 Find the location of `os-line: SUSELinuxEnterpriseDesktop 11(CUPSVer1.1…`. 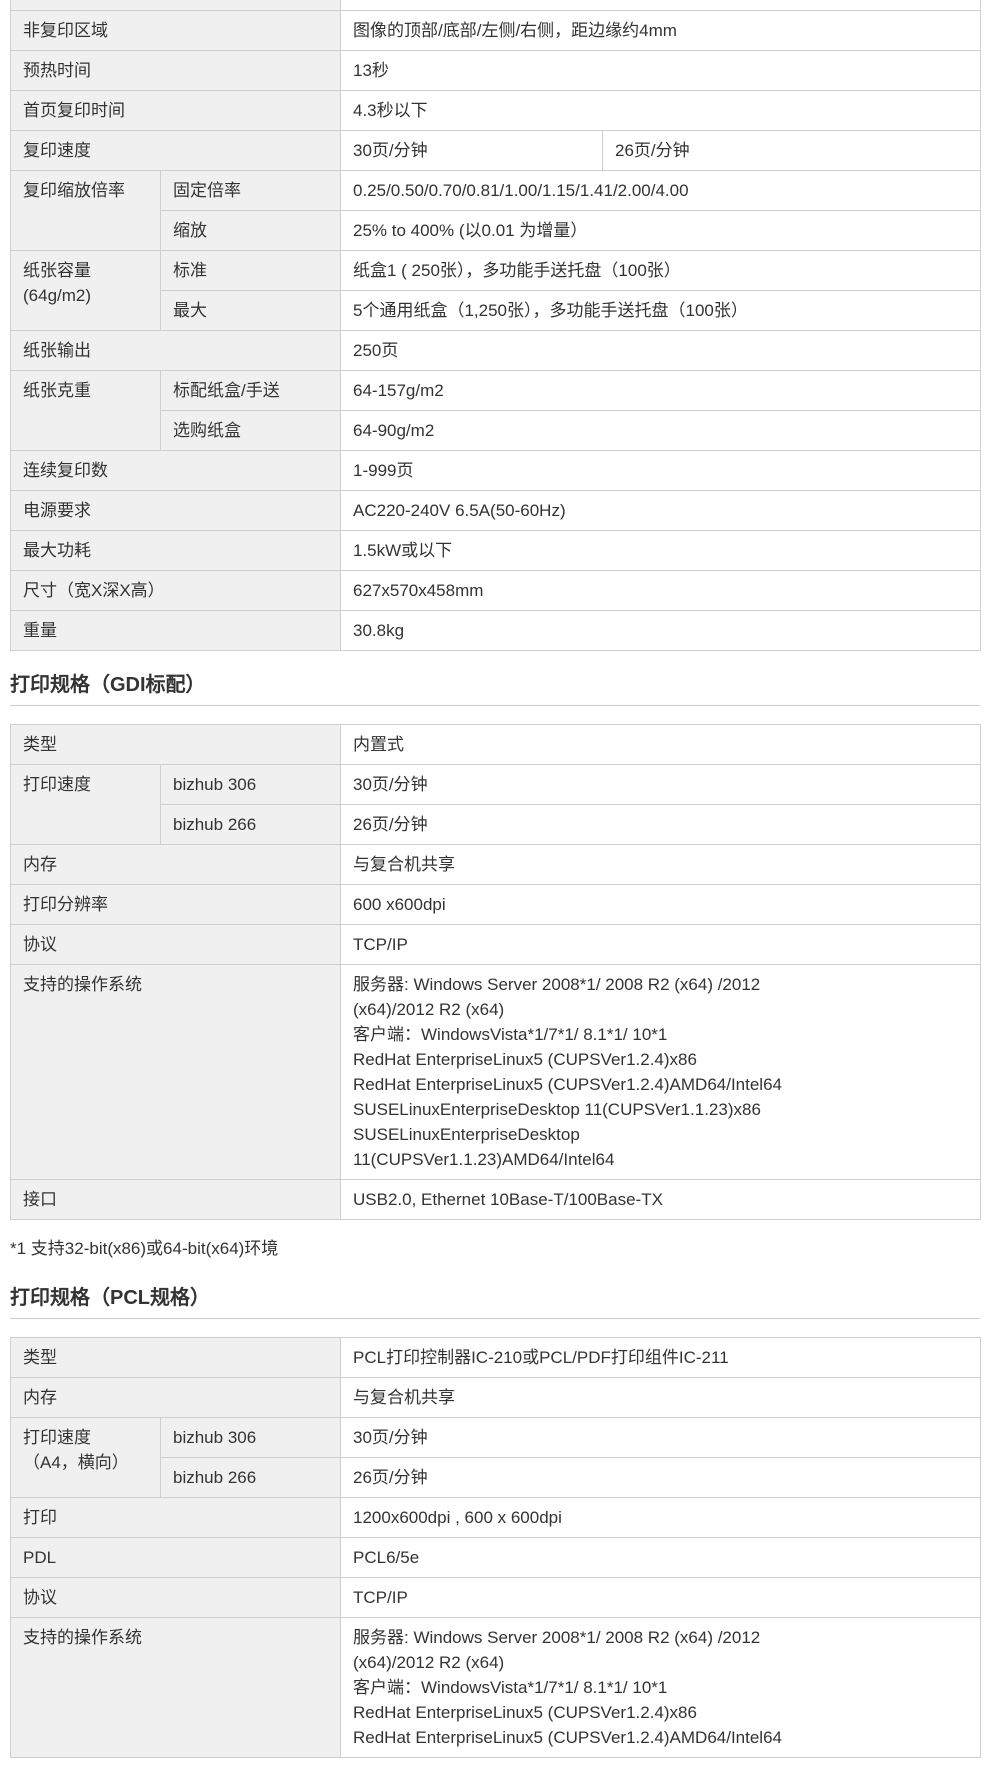

os-line: SUSELinuxEnterpriseDesktop 11(CUPSVer1.1… is located at coordinates (557, 1109).